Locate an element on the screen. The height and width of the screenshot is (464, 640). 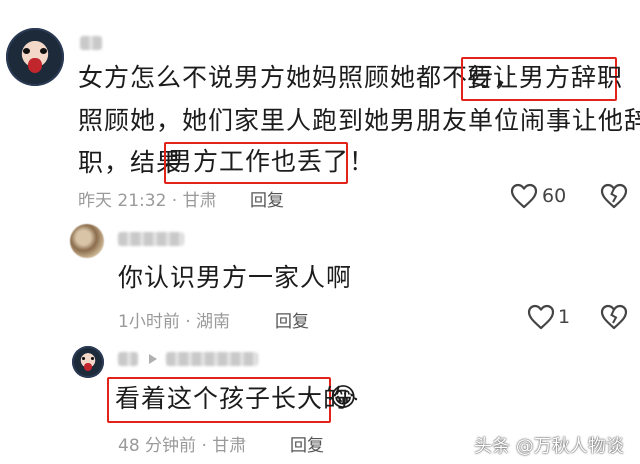
comment3-reply-target-username is located at coordinates (212, 359).